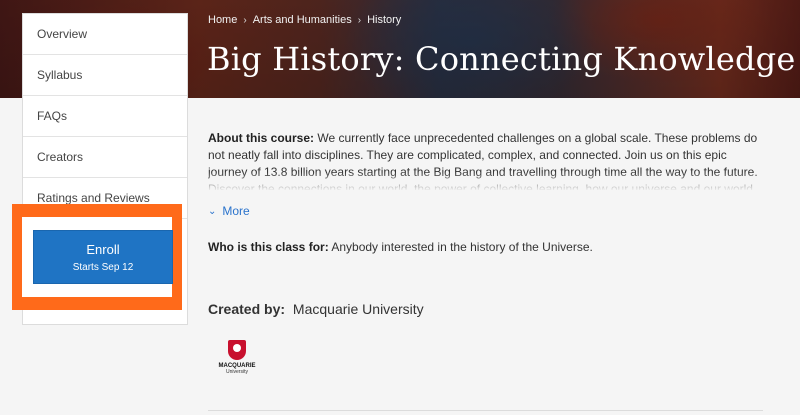  Describe the element at coordinates (236, 211) in the screenshot. I see `more-label: More` at that location.